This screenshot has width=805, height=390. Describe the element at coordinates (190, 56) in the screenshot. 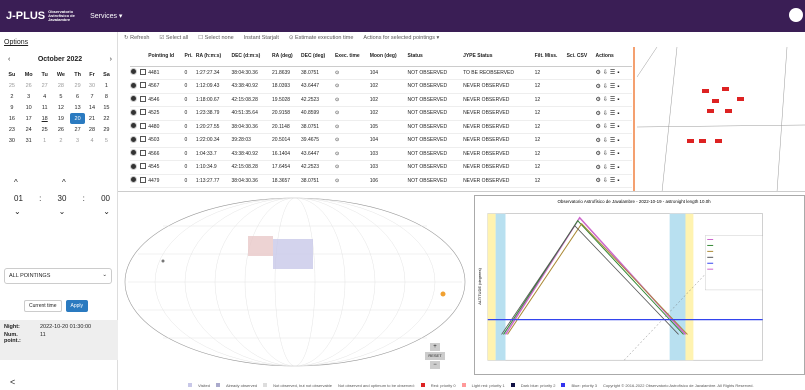

I see `column-header: Pri.` at that location.